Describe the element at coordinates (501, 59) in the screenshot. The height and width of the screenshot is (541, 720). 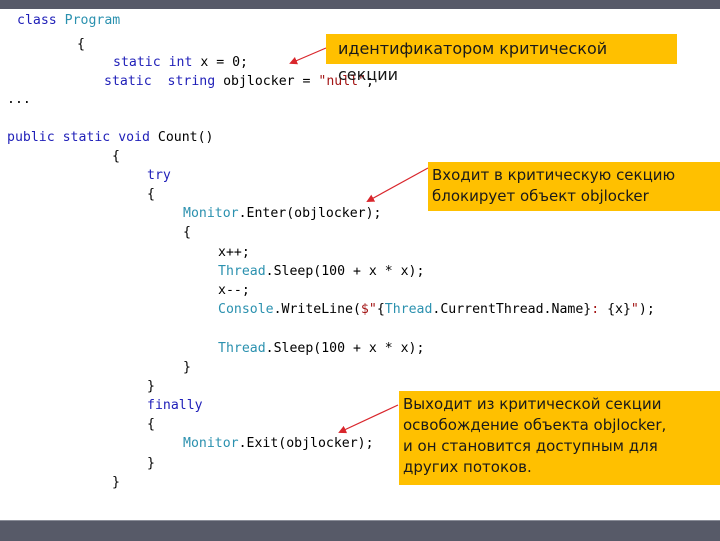
I see `callout-identifier: идентификатором критической секции` at that location.